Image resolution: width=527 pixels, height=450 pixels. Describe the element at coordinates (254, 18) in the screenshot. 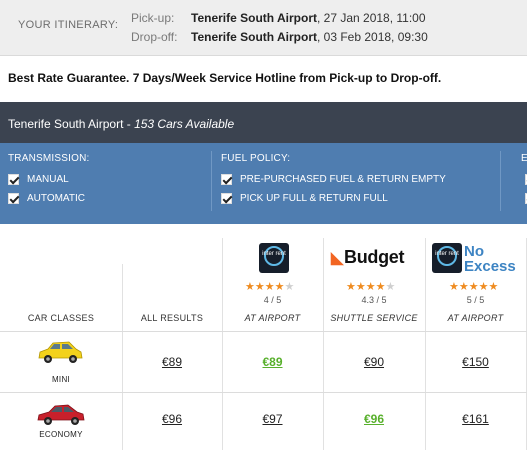

I see `pickup-location: Tenerife South Airport` at that location.